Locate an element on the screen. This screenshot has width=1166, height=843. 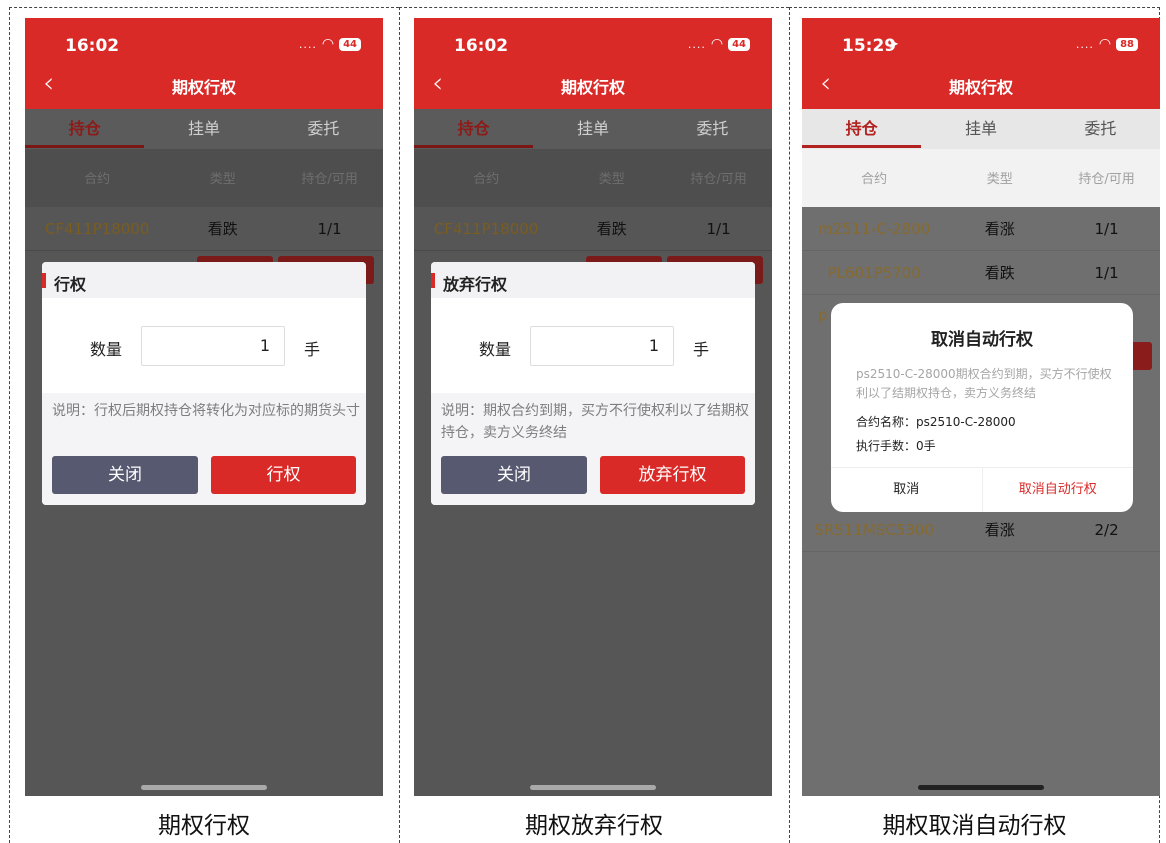
contract-code-partial: p is located at coordinates (823, 315).